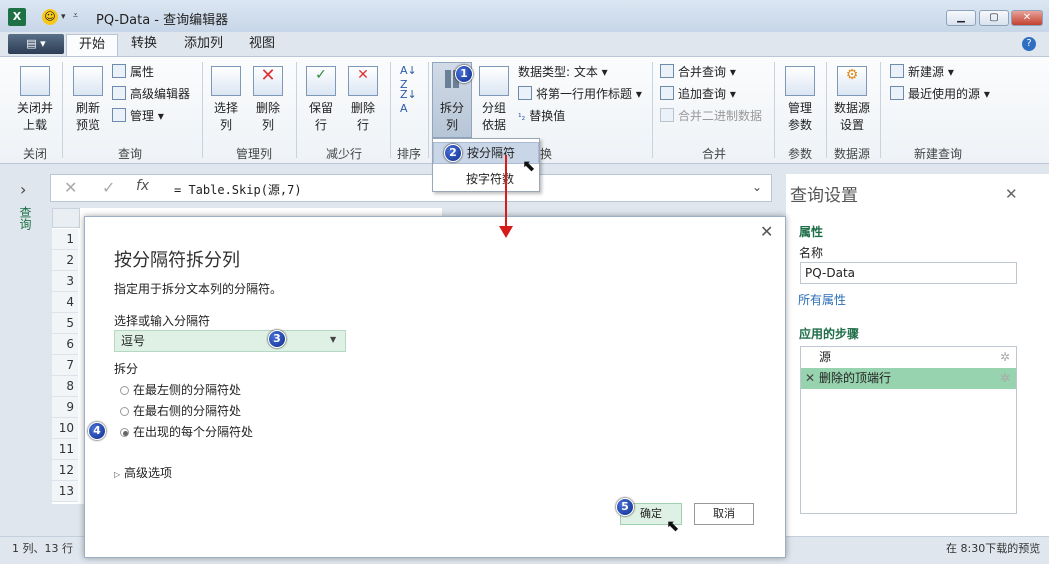 This screenshot has width=1049, height=564. I want to click on dialog-description: 指定用于拆分文本列的分隔符。, so click(198, 289).